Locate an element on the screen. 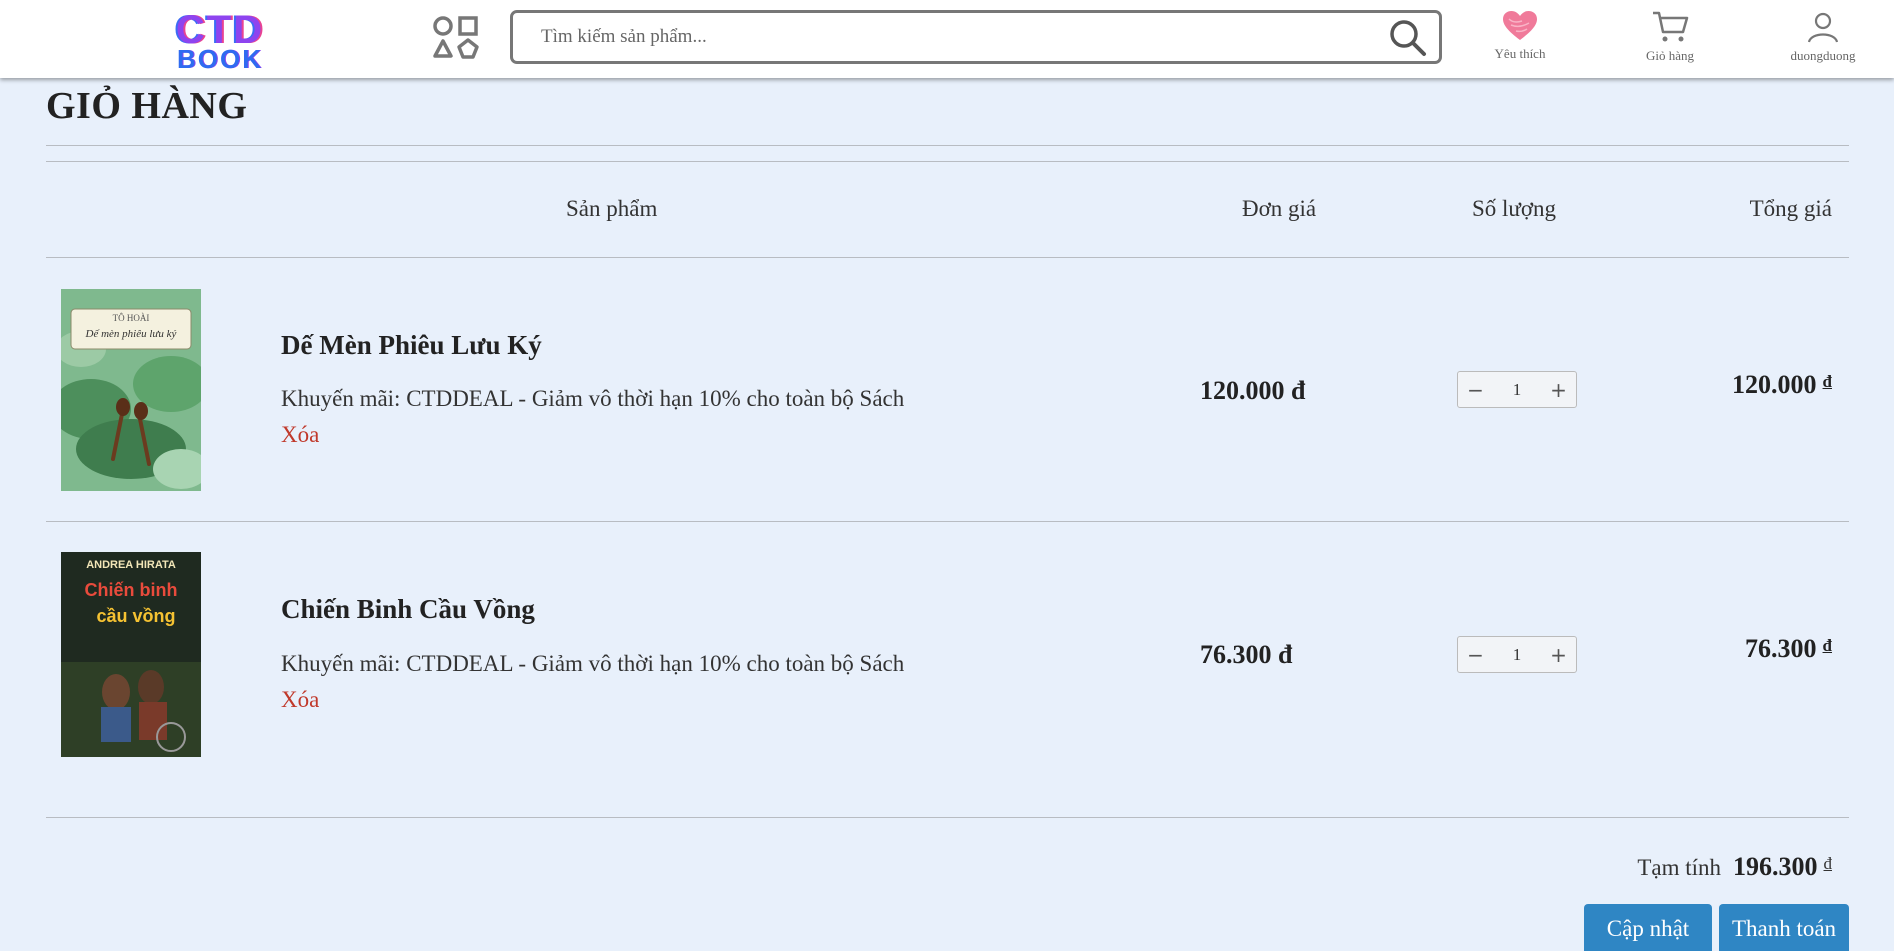 Image resolution: width=1894 pixels, height=951 pixels. subtotal-value: 196.300 is located at coordinates (1775, 866).